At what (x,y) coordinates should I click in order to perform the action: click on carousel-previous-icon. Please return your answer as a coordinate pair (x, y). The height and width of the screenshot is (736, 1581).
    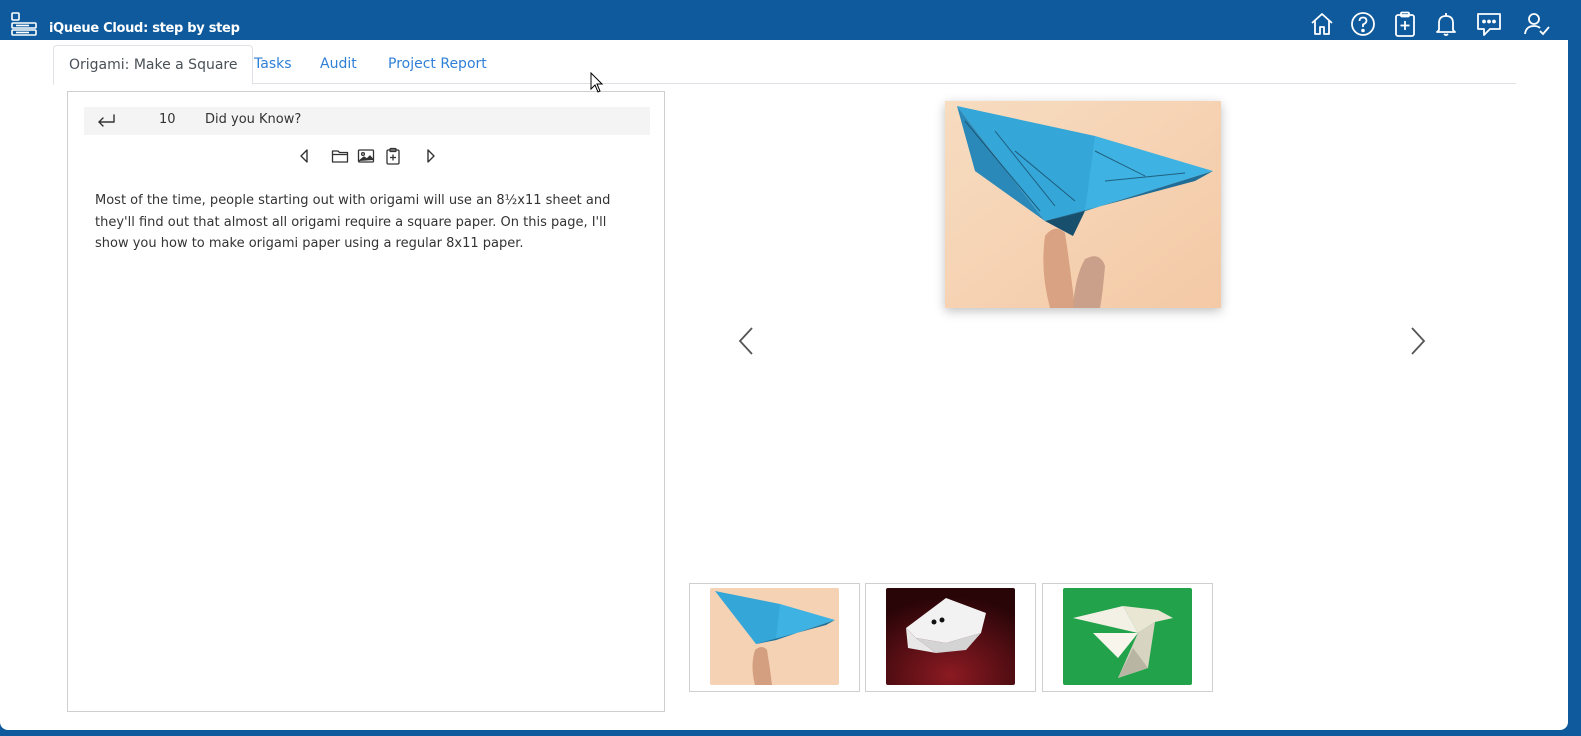
    Looking at the image, I should click on (746, 341).